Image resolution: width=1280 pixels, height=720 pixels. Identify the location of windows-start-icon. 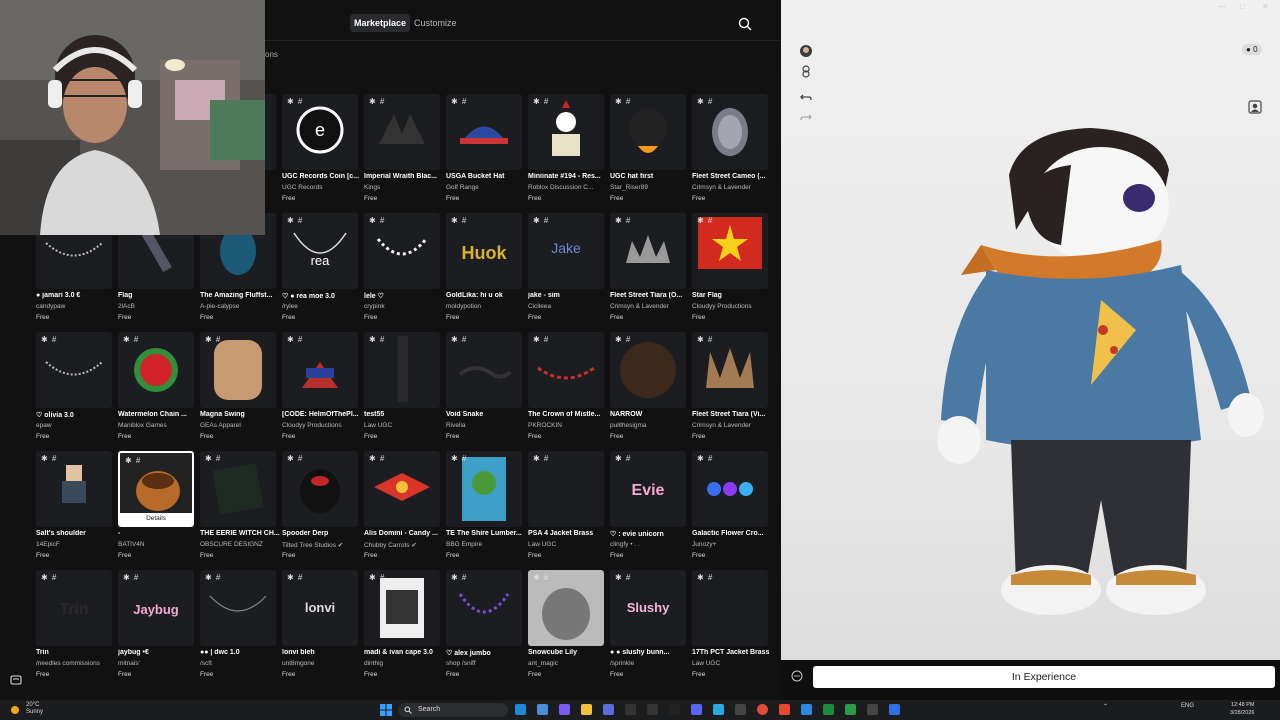
(386, 710).